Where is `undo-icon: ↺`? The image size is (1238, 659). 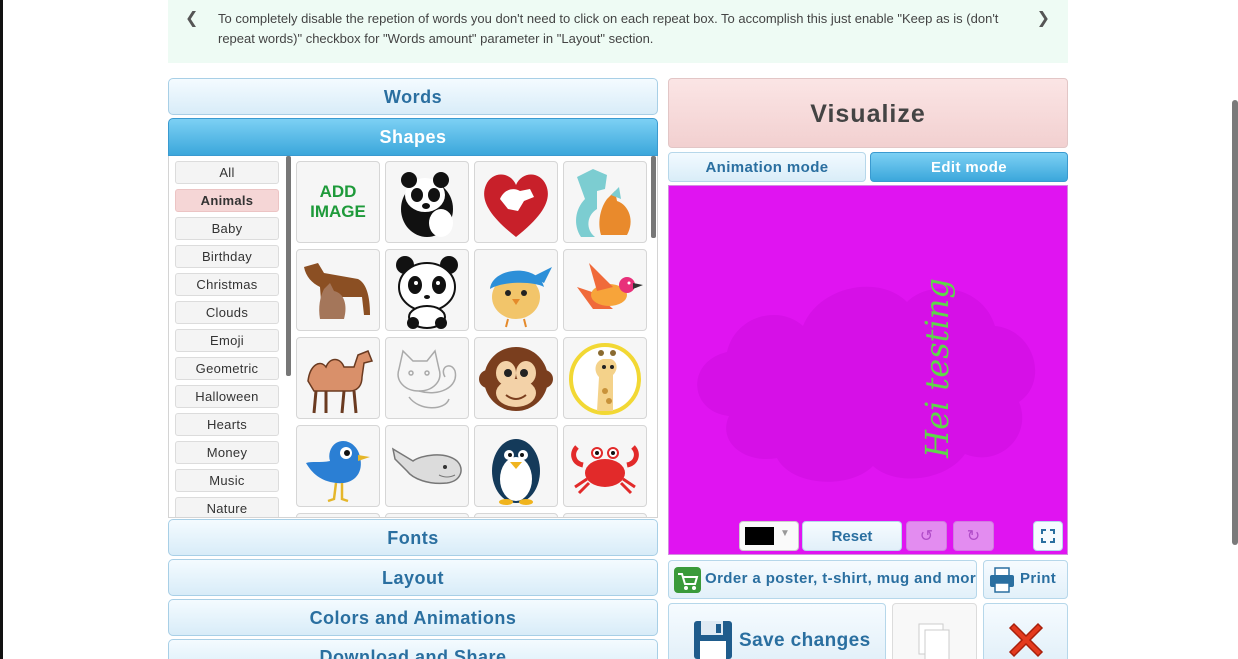 undo-icon: ↺ is located at coordinates (926, 536).